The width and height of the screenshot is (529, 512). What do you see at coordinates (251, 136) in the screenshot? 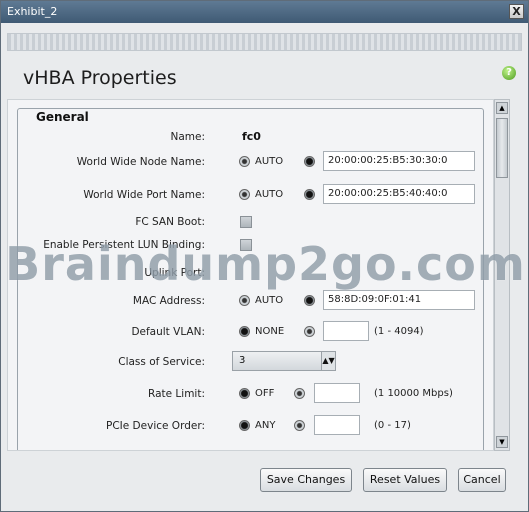
I see `name-value: fc0` at bounding box center [251, 136].